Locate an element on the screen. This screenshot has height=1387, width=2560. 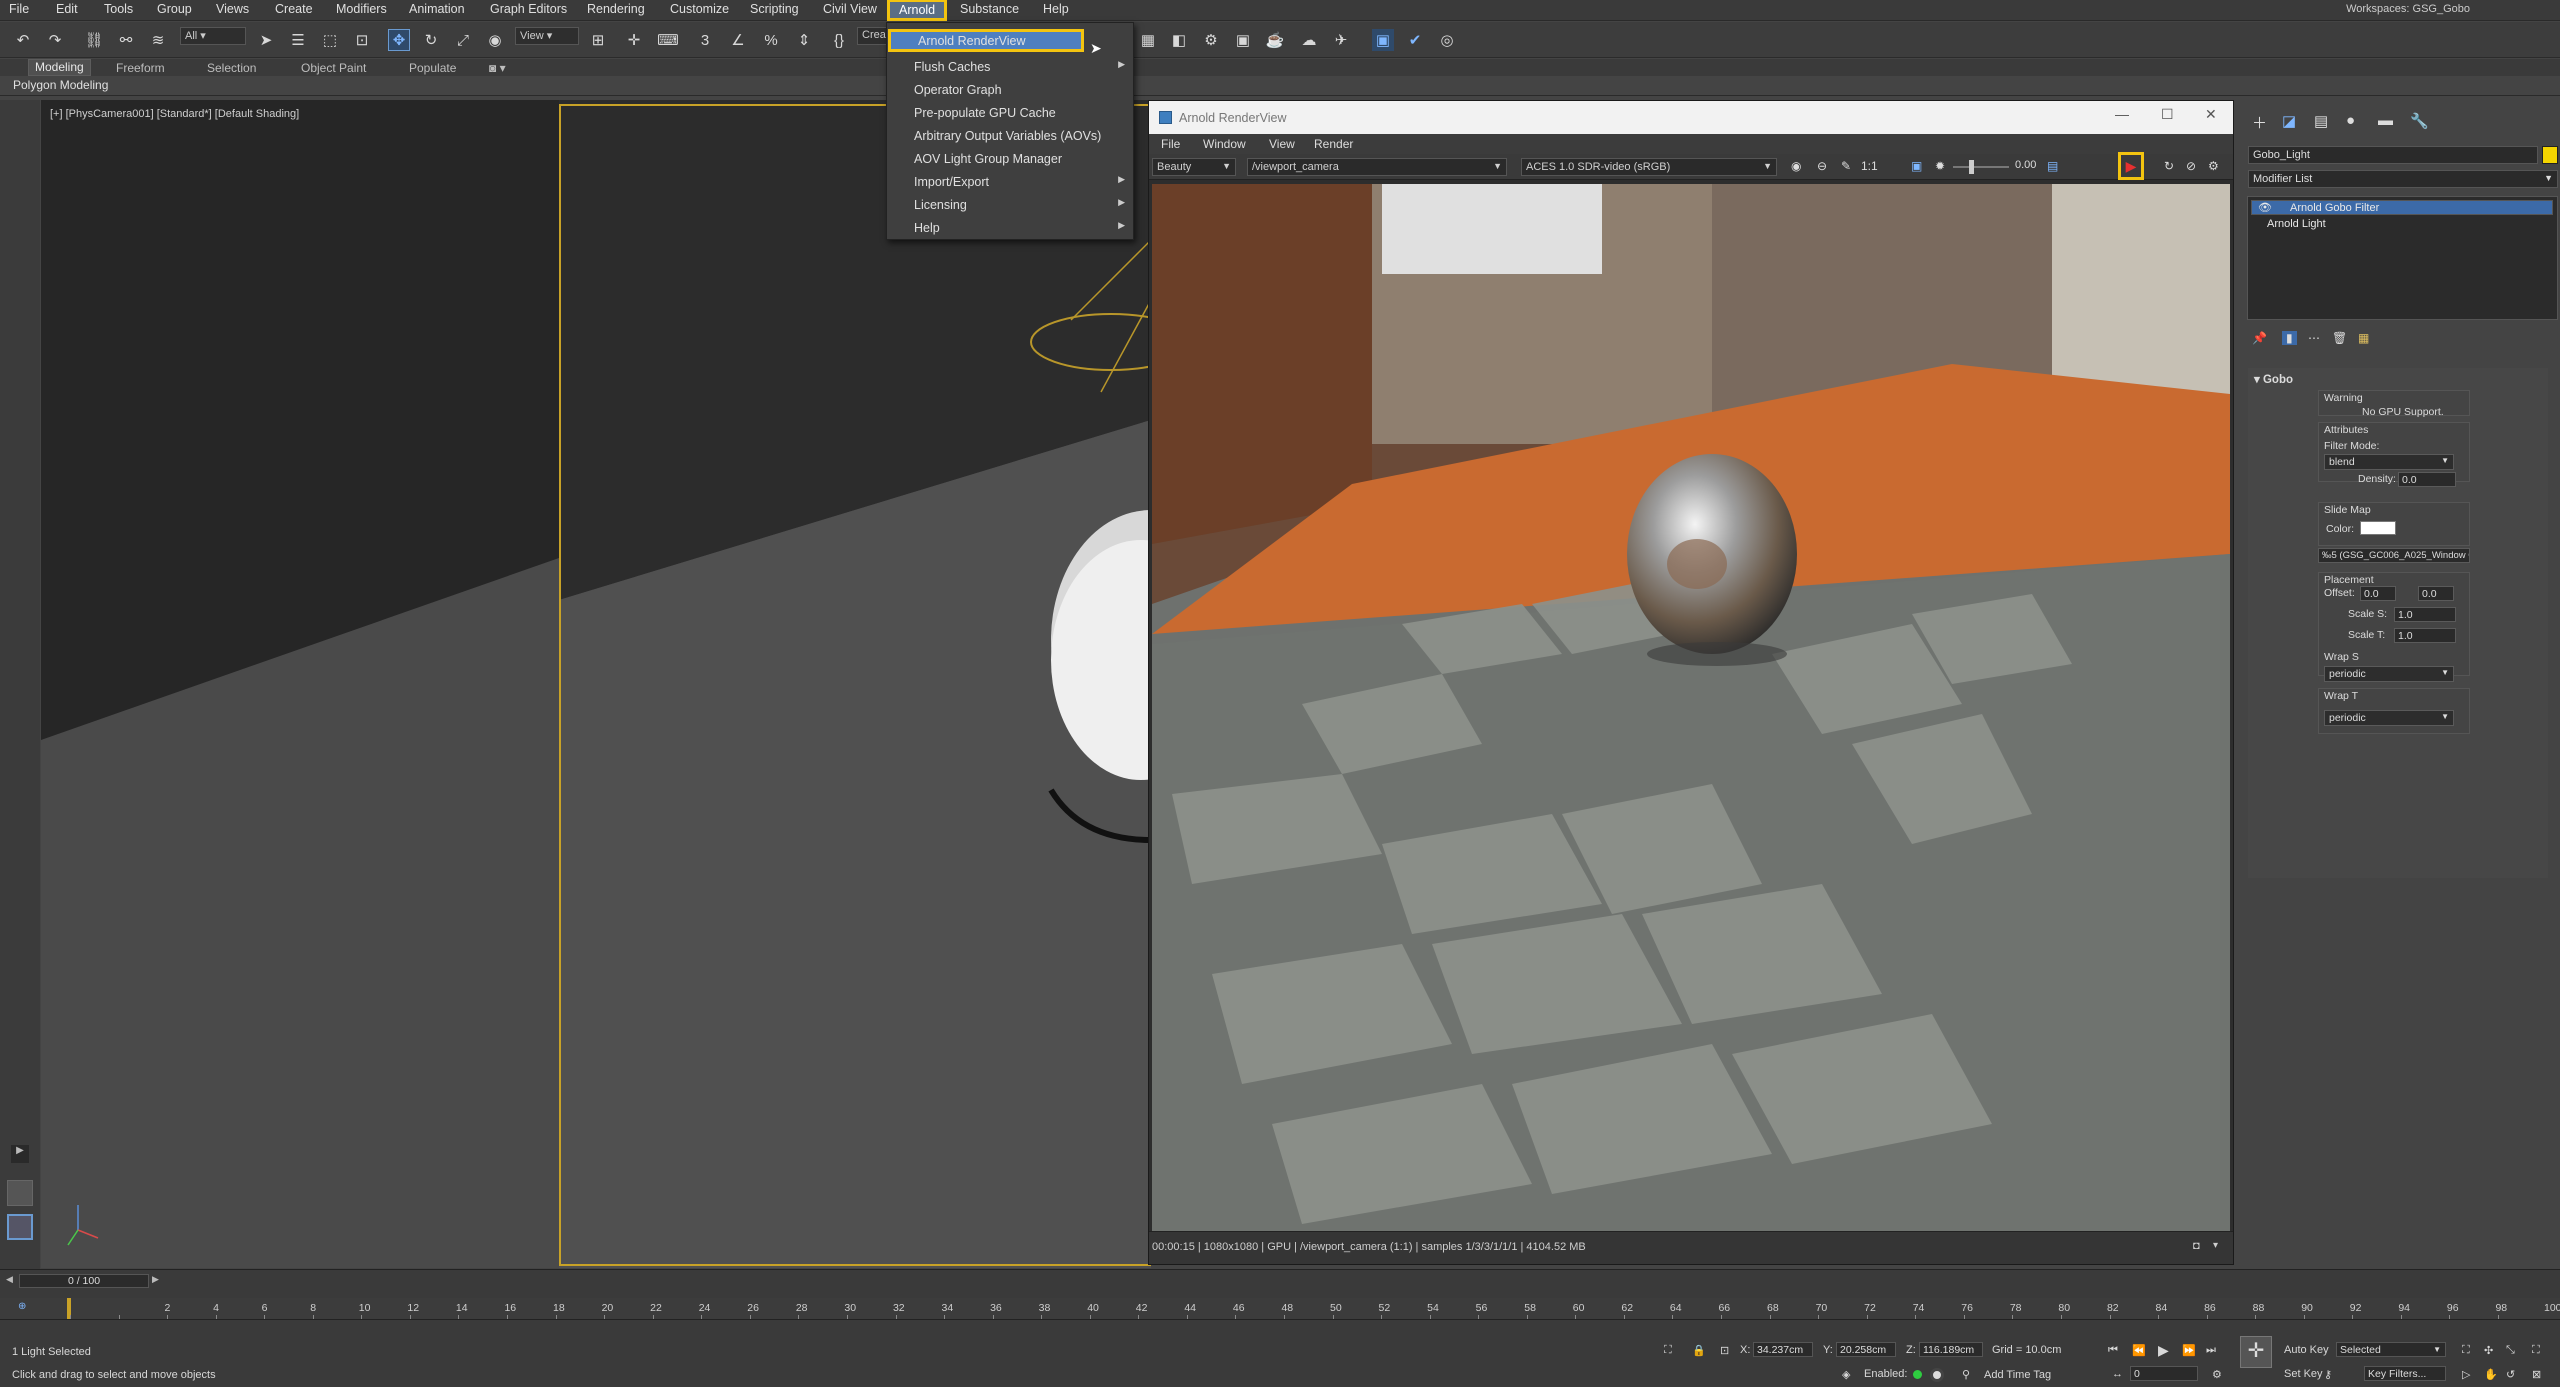
keyboard-shortcut-icon: ⌨ is located at coordinates (668, 40).